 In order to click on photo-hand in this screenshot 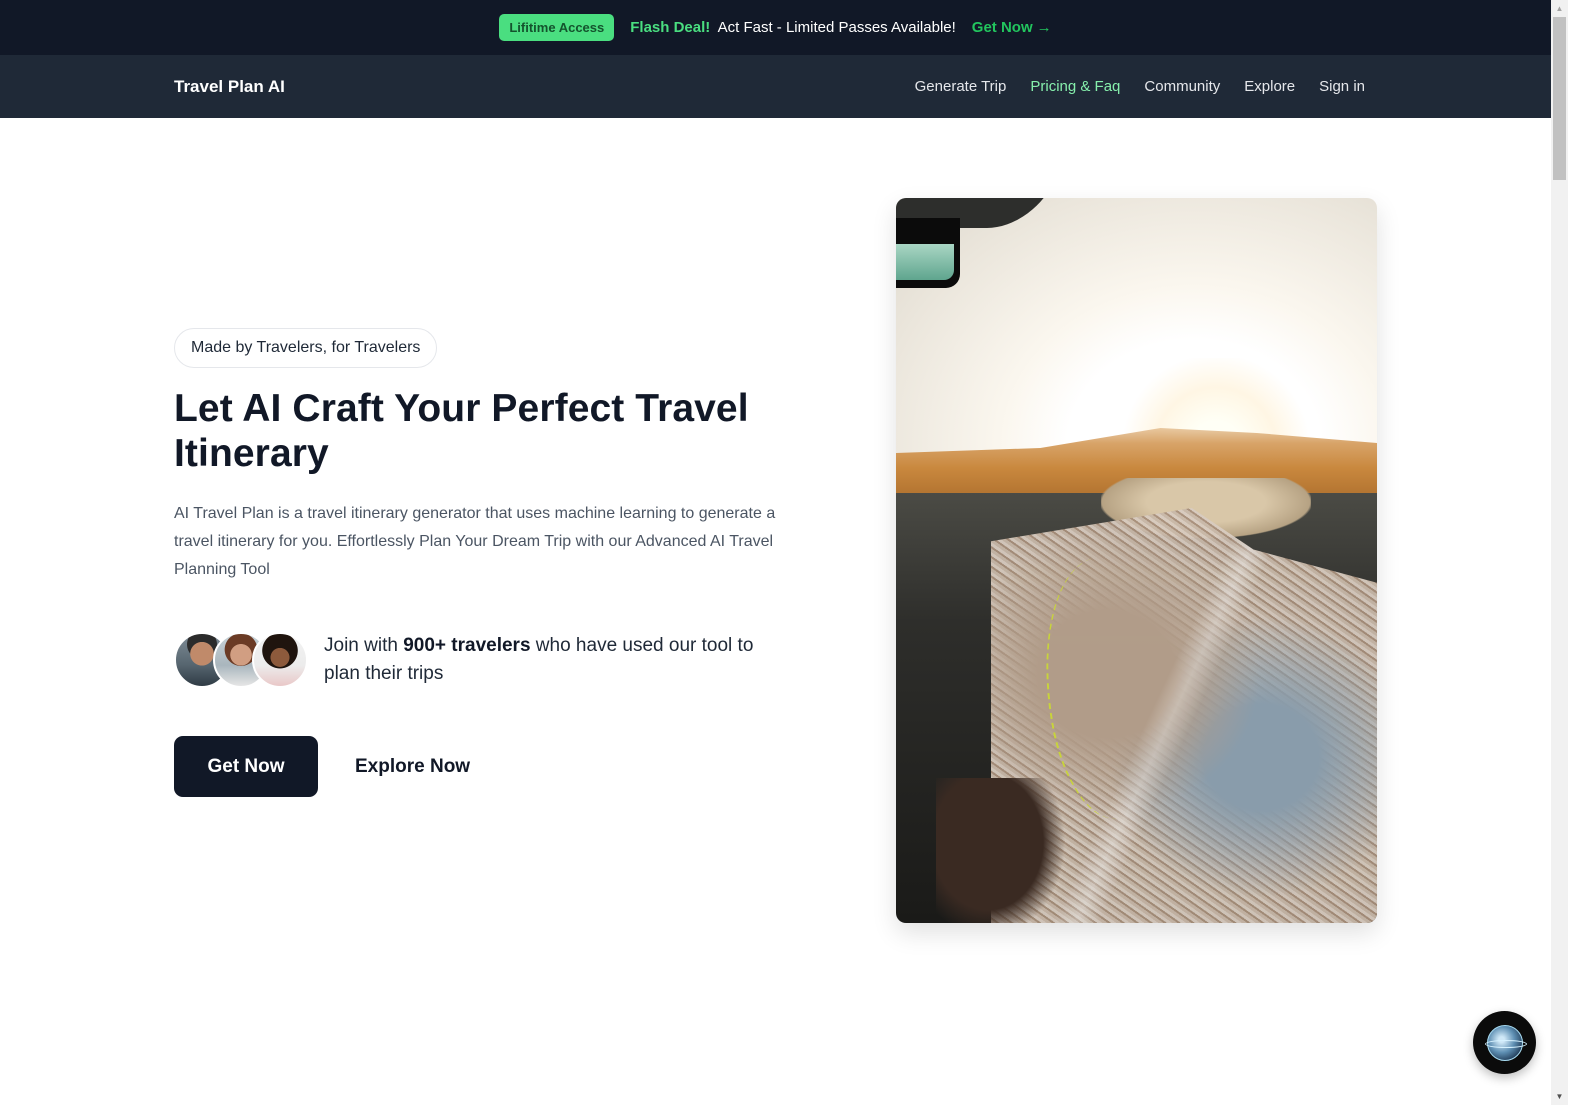, I will do `click(1001, 850)`.